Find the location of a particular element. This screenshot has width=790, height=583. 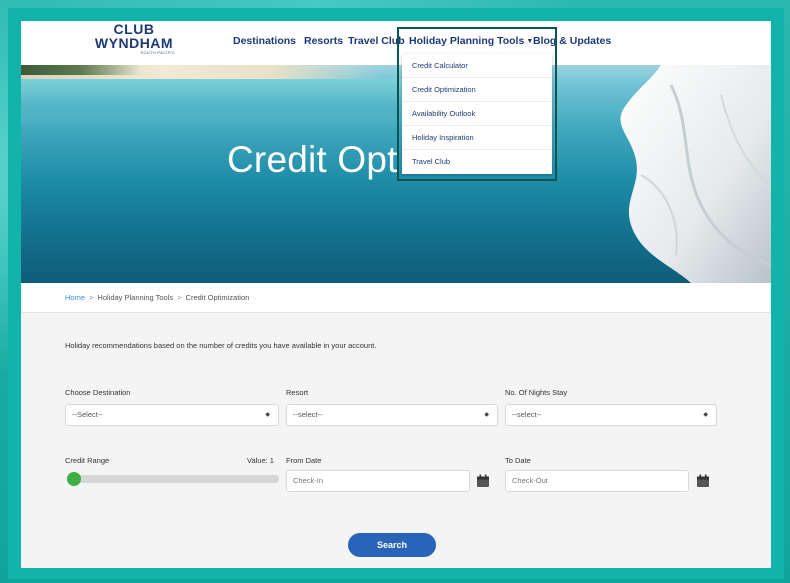

menu-item-holiday-inspiration: Holiday Inspiration is located at coordinates (477, 138).